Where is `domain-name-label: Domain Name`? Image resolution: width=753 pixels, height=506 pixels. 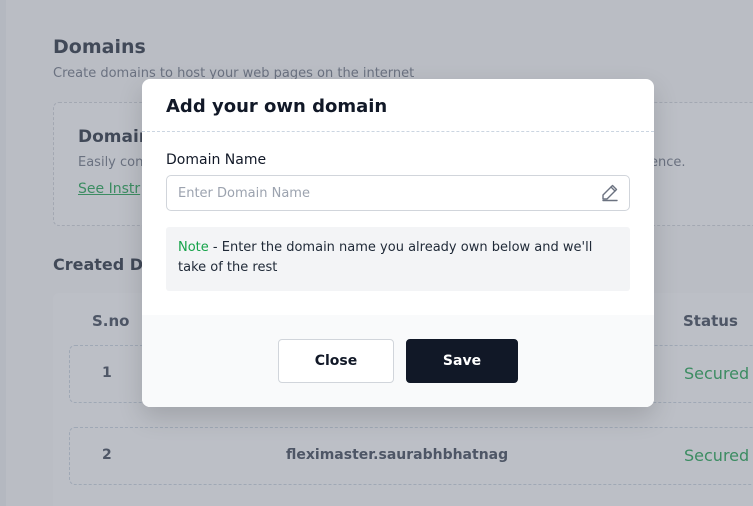 domain-name-label: Domain Name is located at coordinates (216, 160).